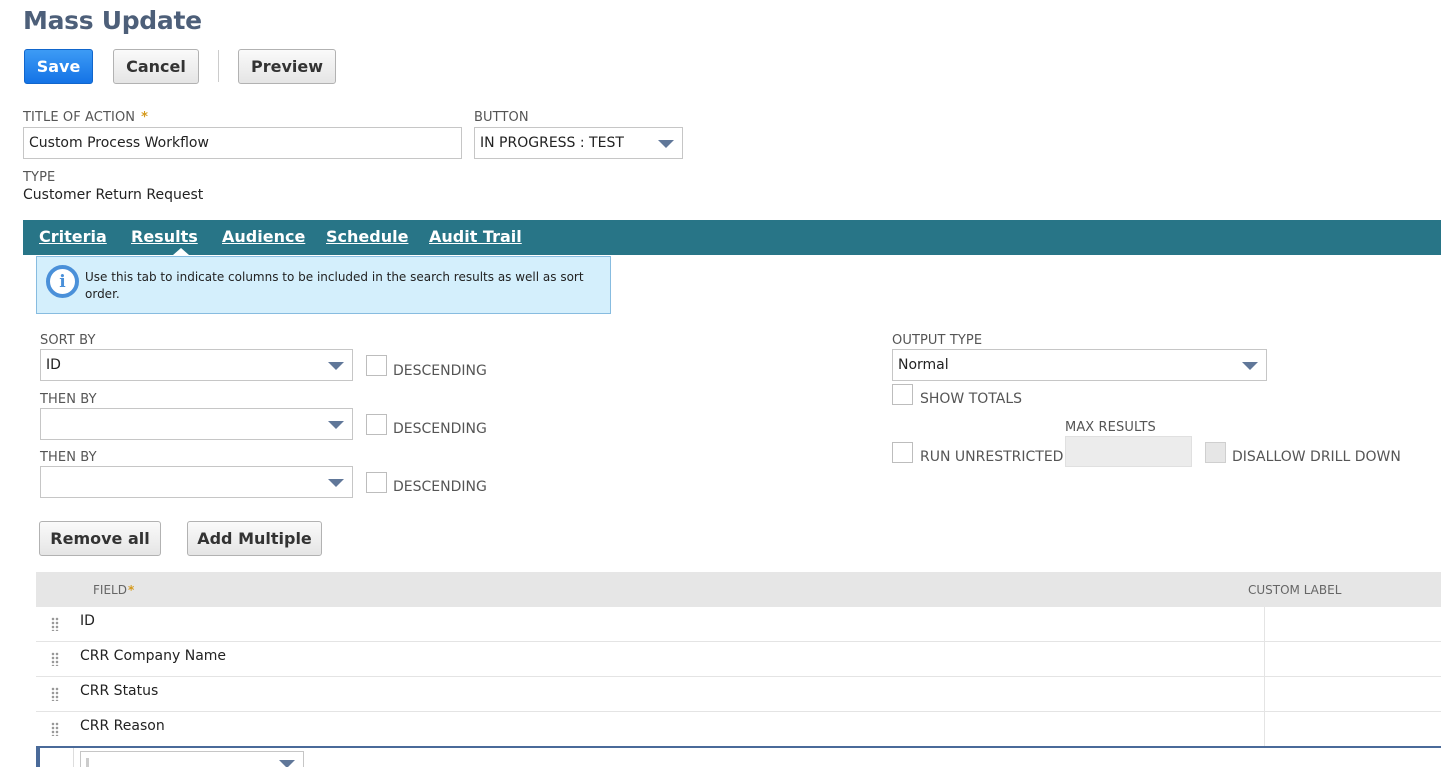 This screenshot has height=767, width=1441. Describe the element at coordinates (156, 66) in the screenshot. I see `cancel-button: Cancel` at that location.